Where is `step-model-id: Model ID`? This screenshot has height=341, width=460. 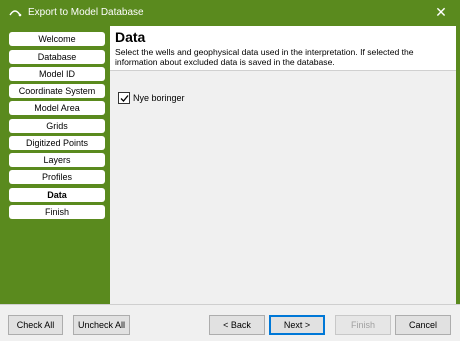
step-model-id: Model ID is located at coordinates (57, 74).